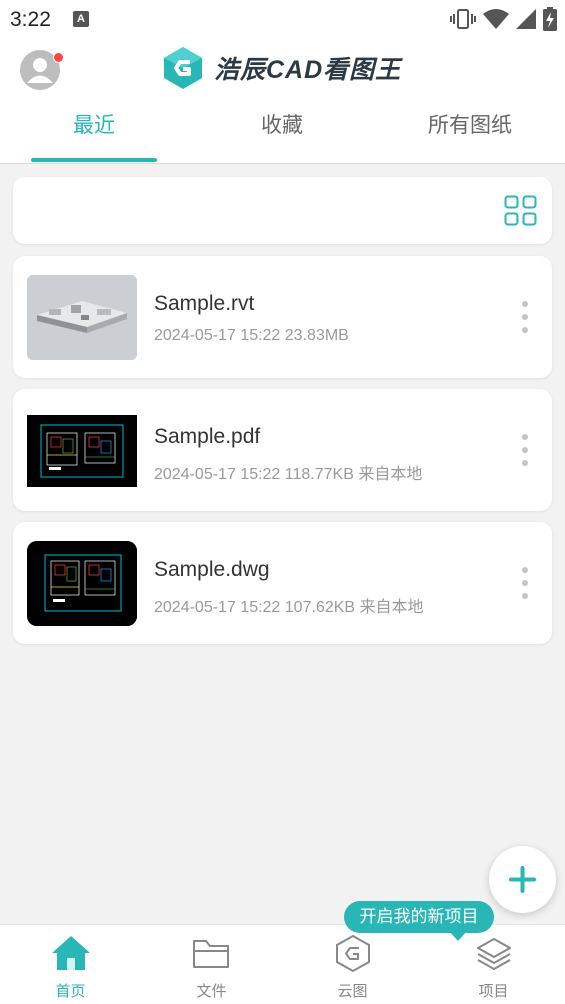  What do you see at coordinates (204, 303) in the screenshot?
I see `file-name: Sample.rvt` at bounding box center [204, 303].